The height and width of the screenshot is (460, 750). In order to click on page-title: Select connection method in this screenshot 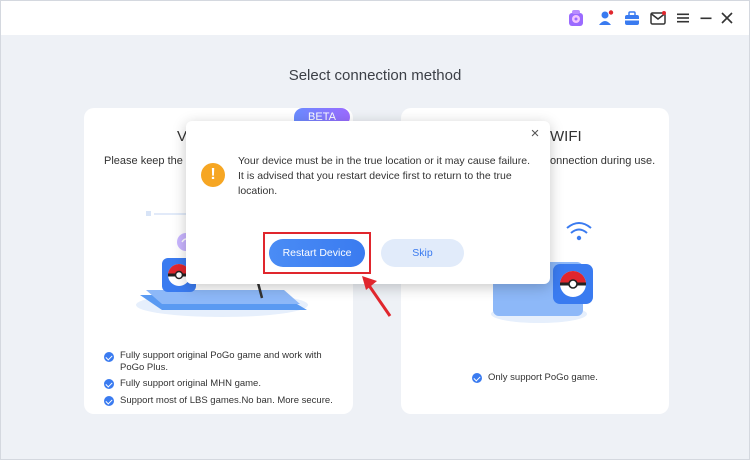, I will do `click(375, 75)`.